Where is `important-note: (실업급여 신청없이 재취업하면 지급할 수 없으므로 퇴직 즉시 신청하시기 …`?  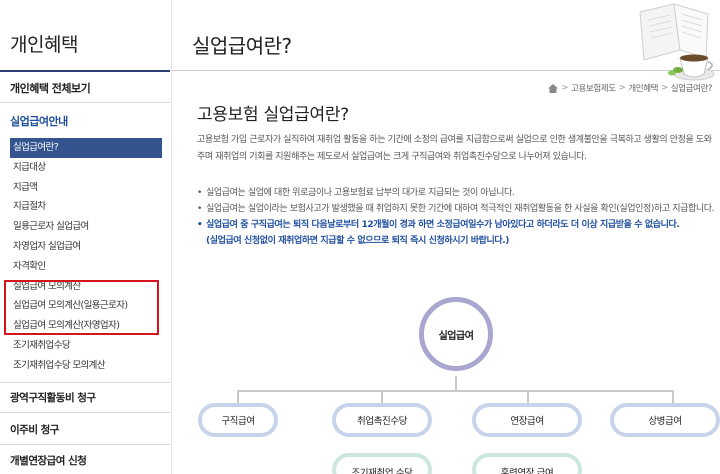
important-note: (실업급여 신청없이 재취업하면 지급할 수 없으므로 퇴직 즉시 신청하시기 … is located at coordinates (357, 241).